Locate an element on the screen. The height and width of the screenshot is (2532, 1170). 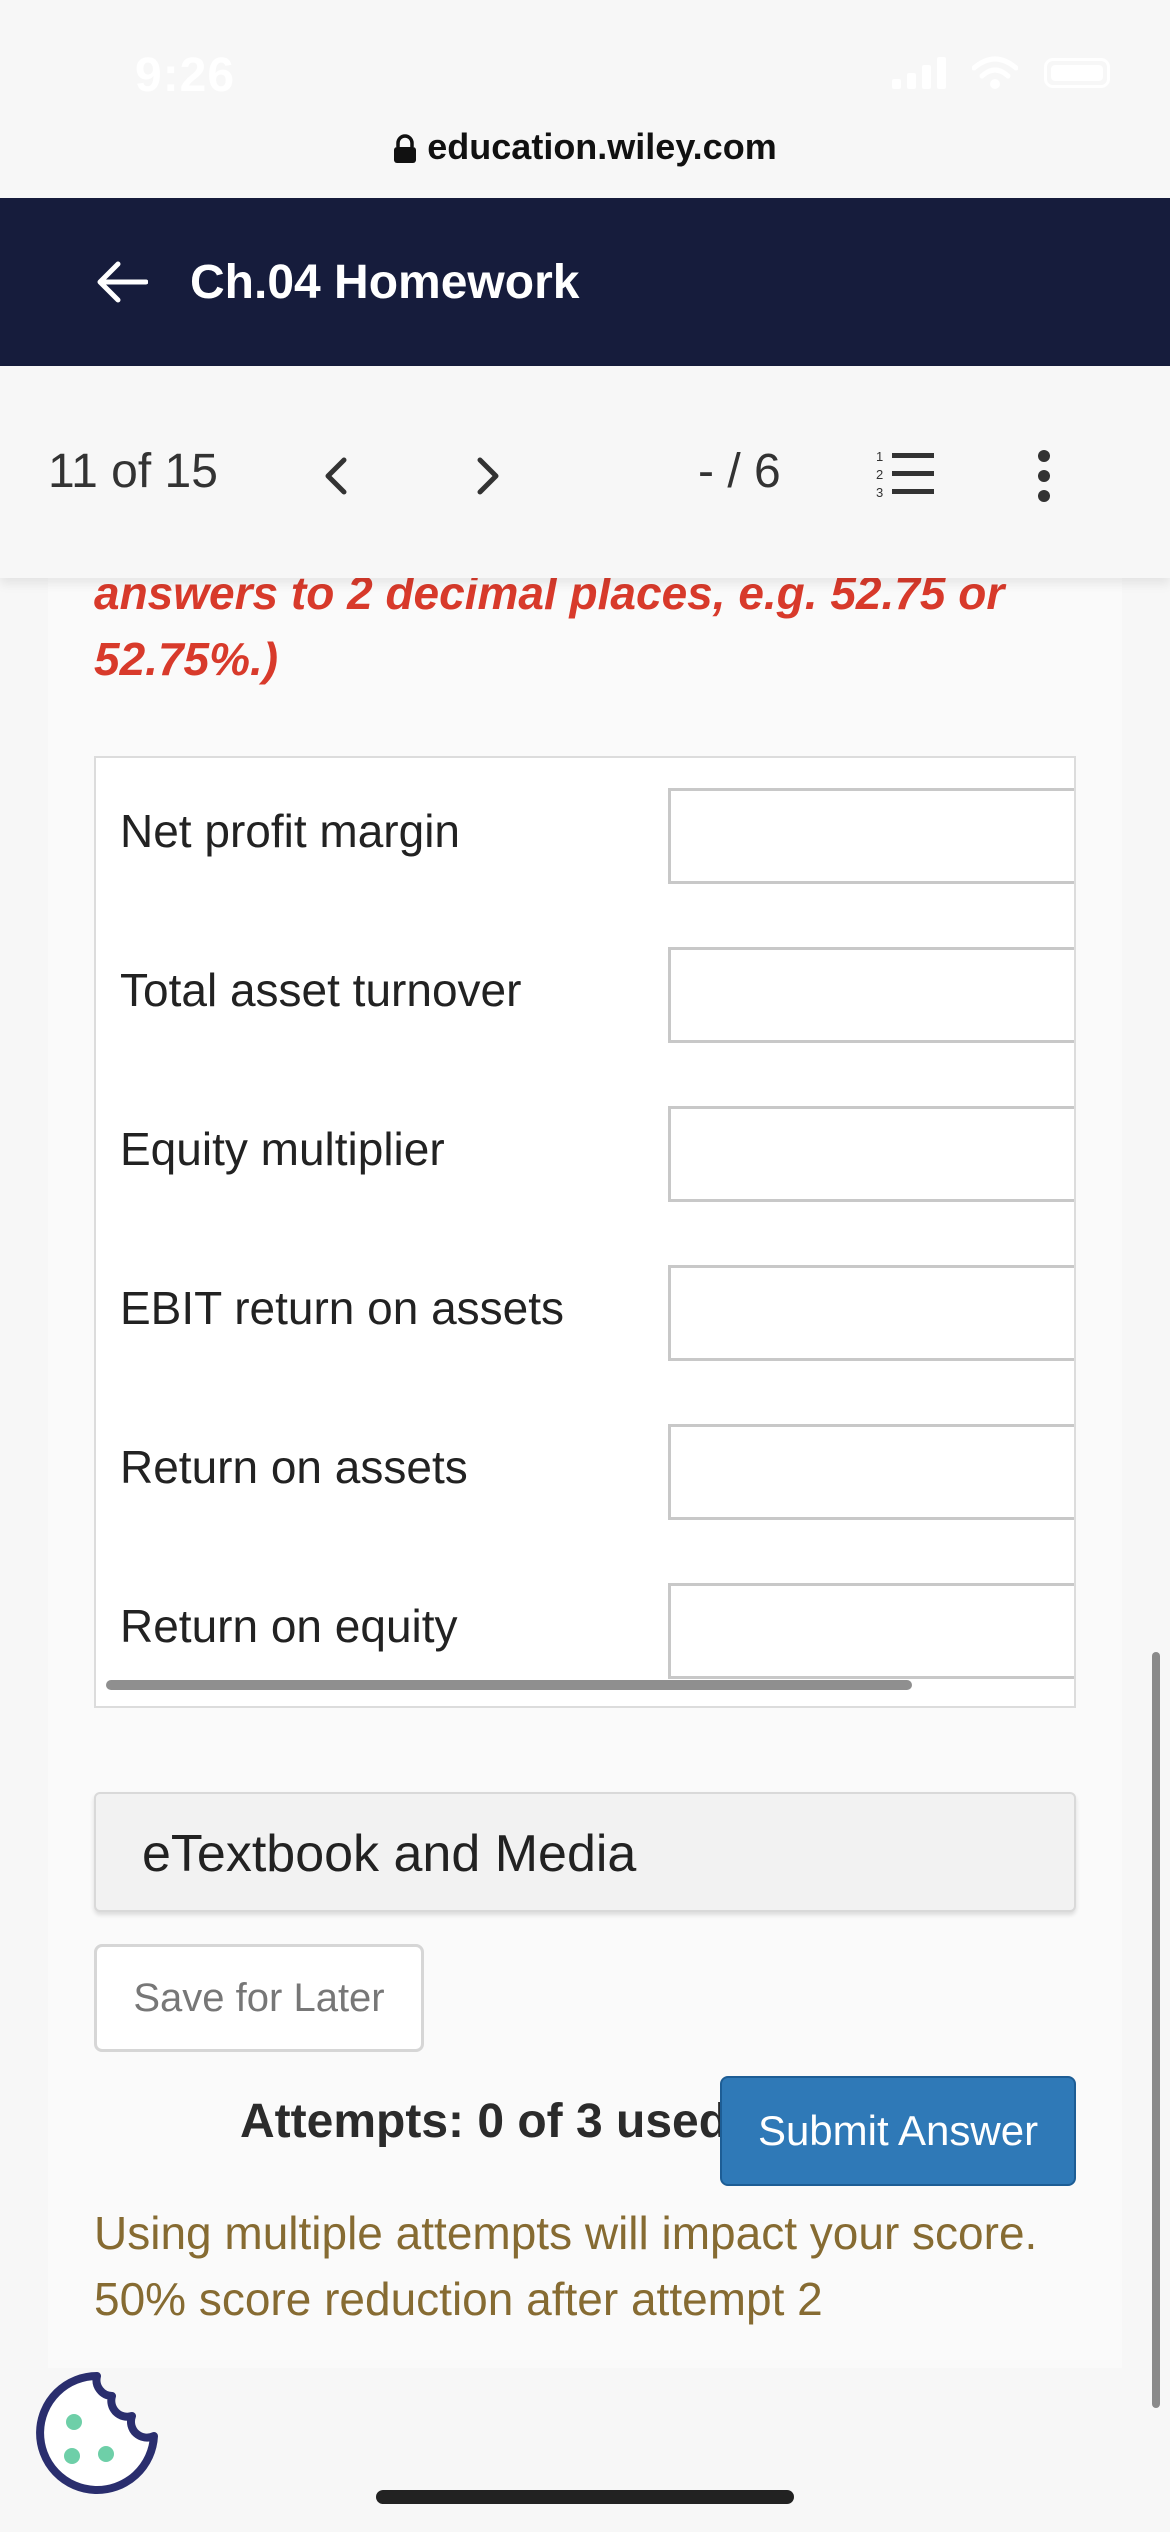
home-indicator is located at coordinates (585, 2497).